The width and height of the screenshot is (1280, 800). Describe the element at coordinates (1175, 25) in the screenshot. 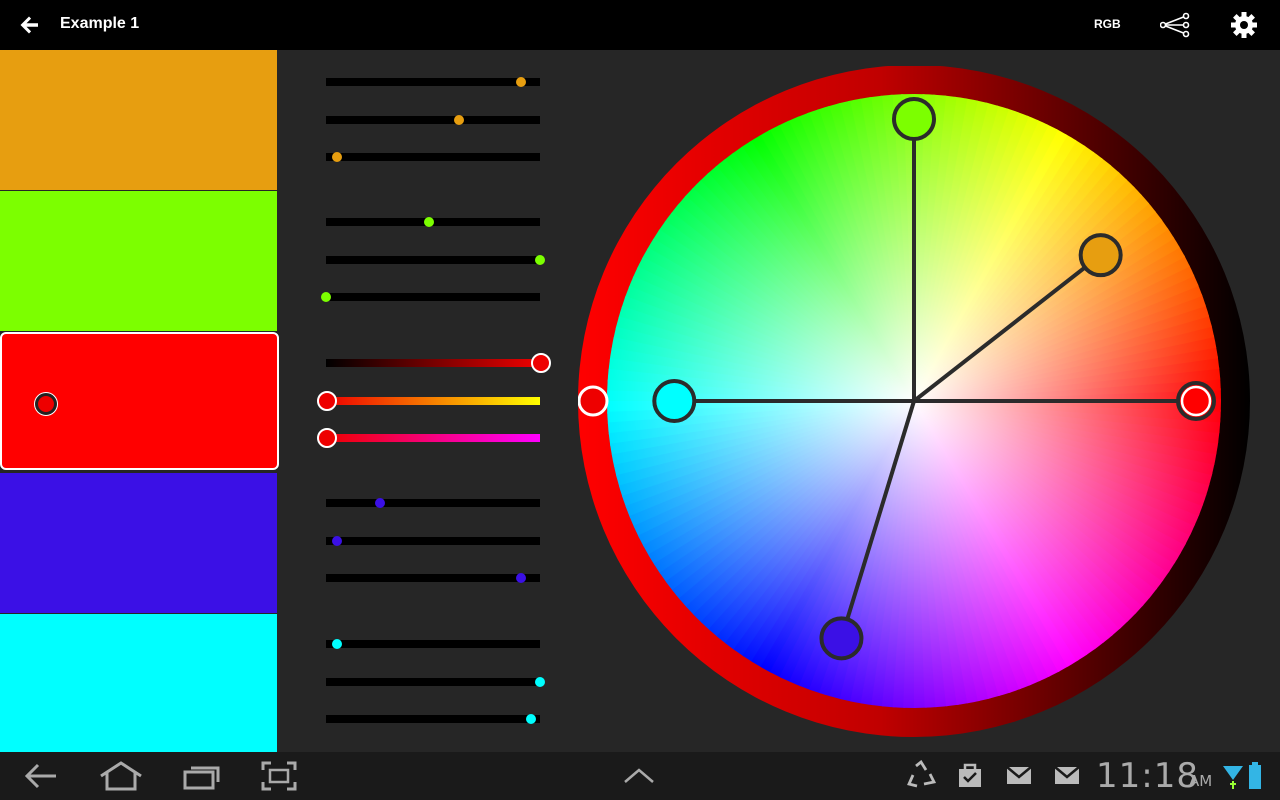

I see `share-icon` at that location.